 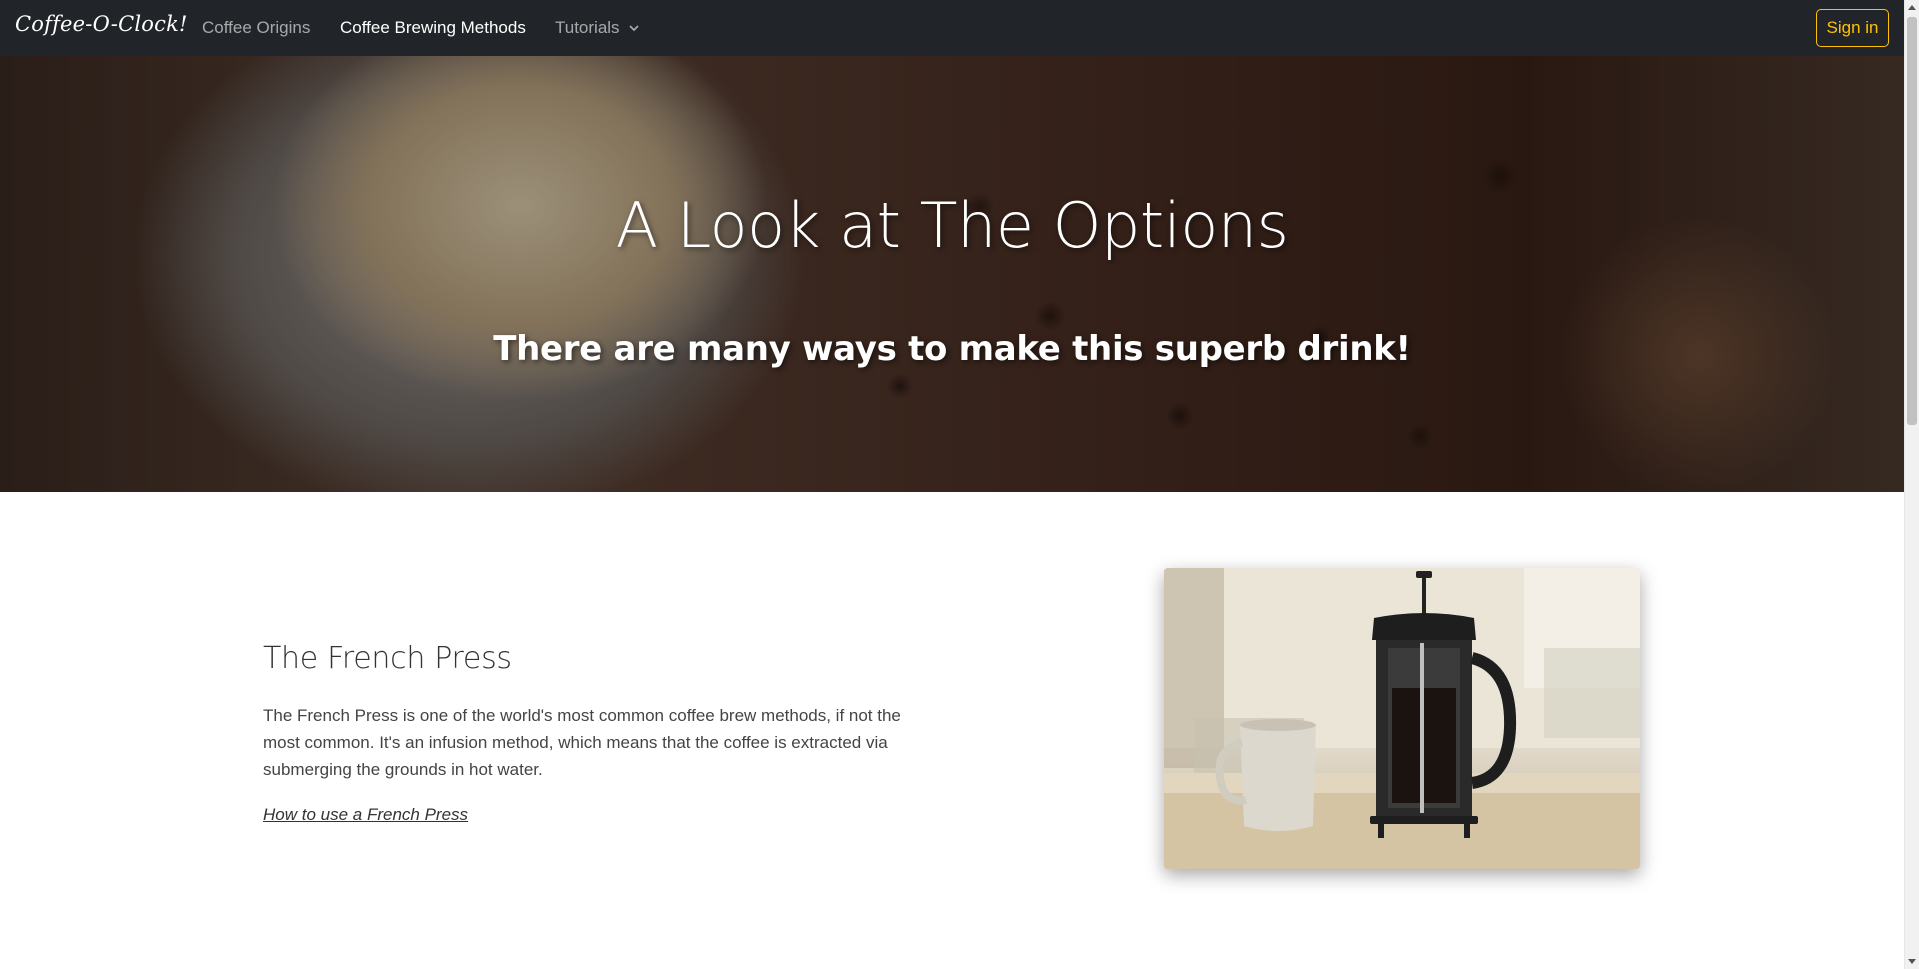 I want to click on sign-in-button: Sign in, so click(x=1852, y=28).